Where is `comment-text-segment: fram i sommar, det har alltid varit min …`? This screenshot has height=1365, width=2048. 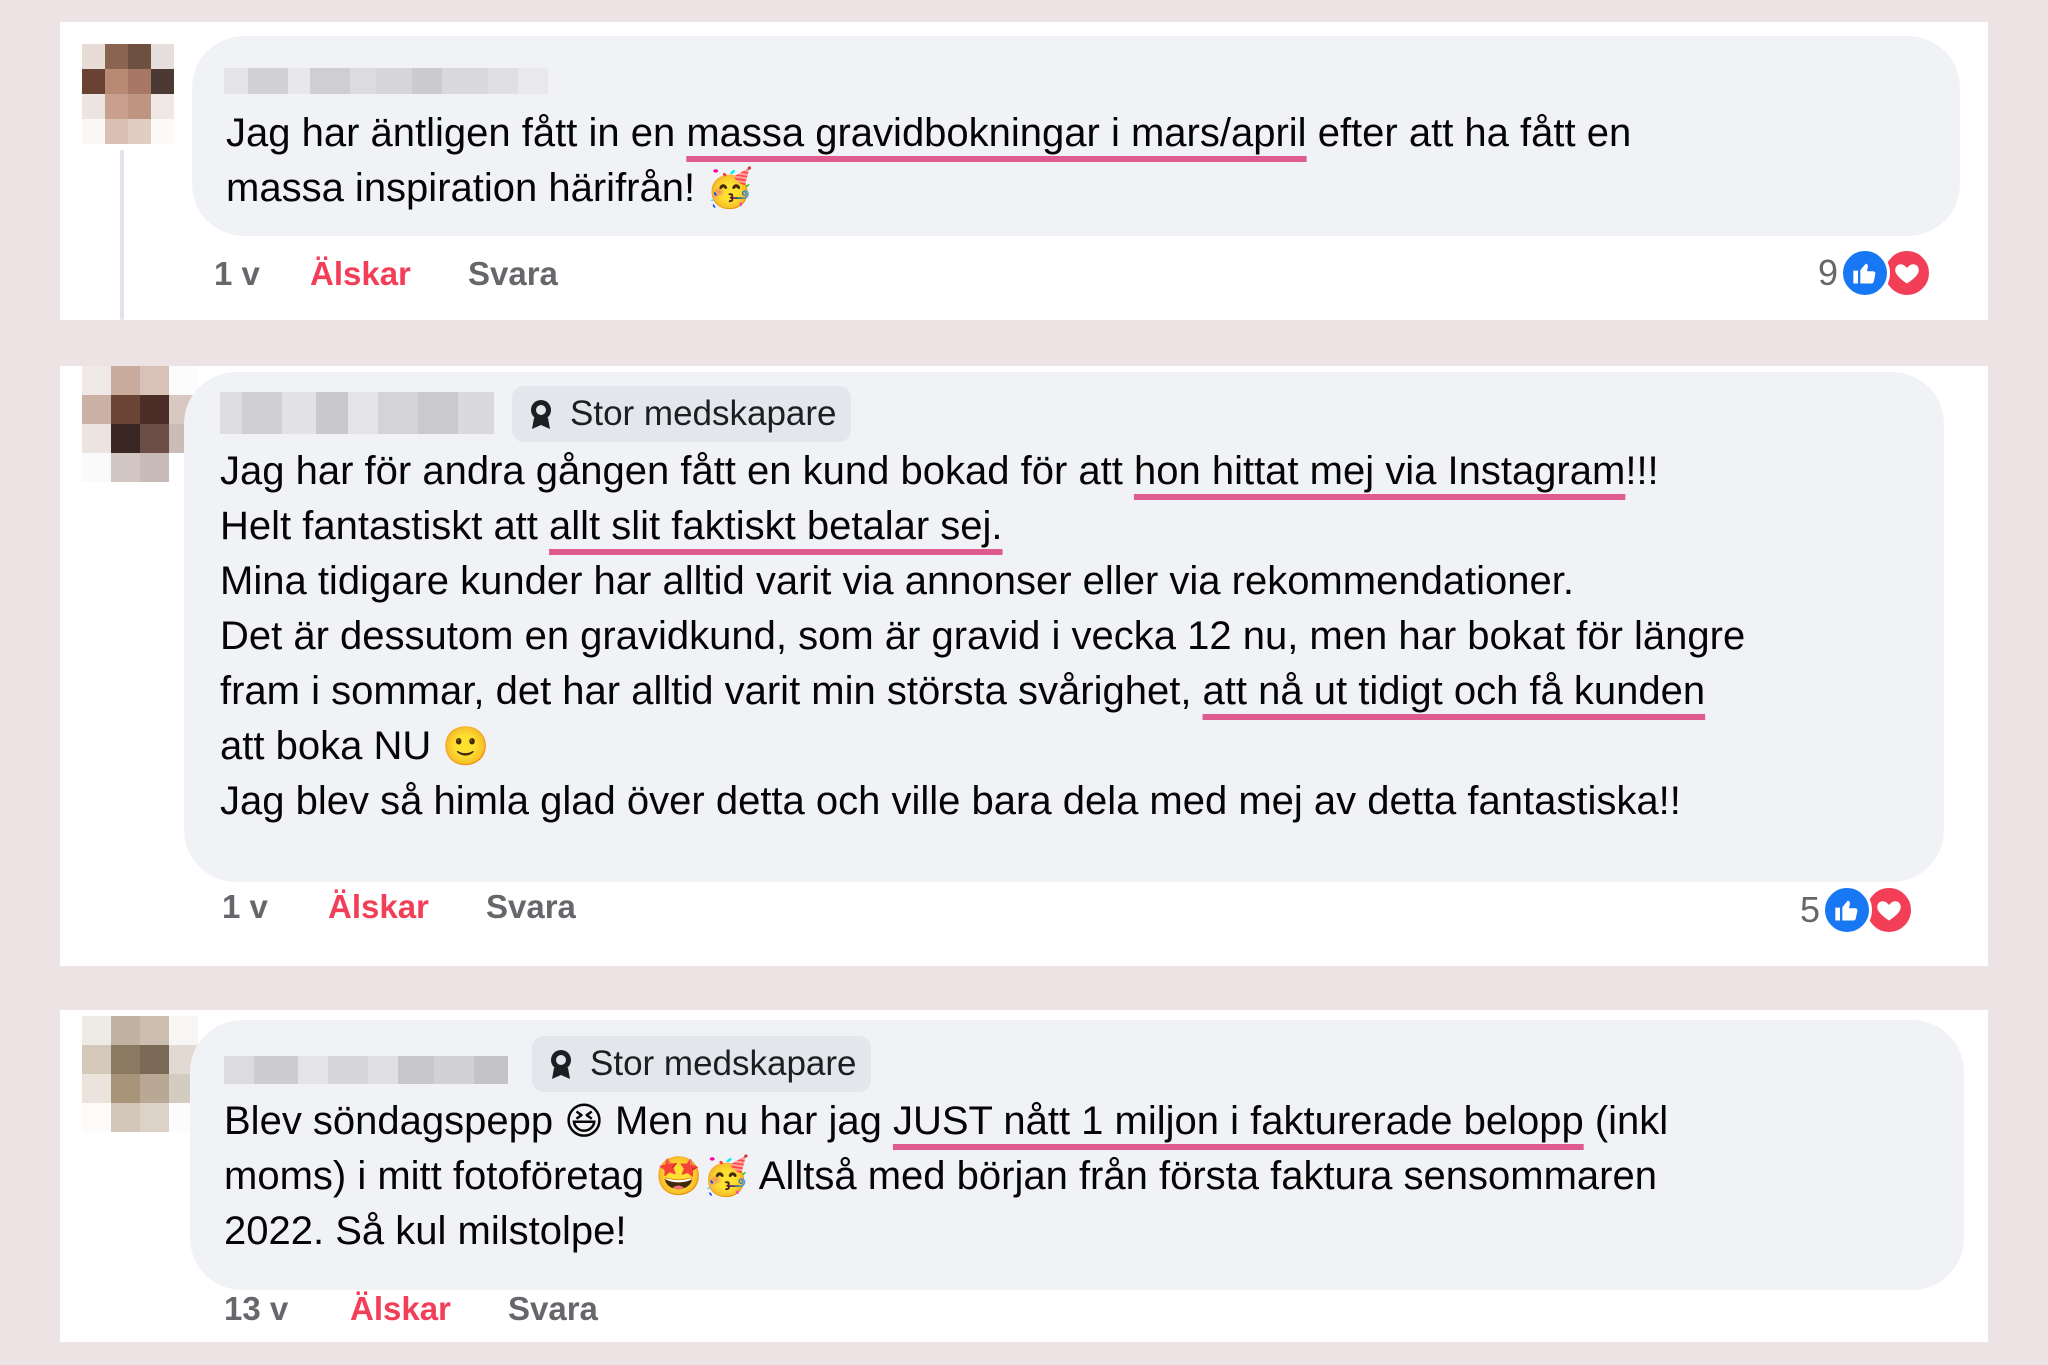 comment-text-segment: fram i sommar, det har alltid varit min … is located at coordinates (711, 691).